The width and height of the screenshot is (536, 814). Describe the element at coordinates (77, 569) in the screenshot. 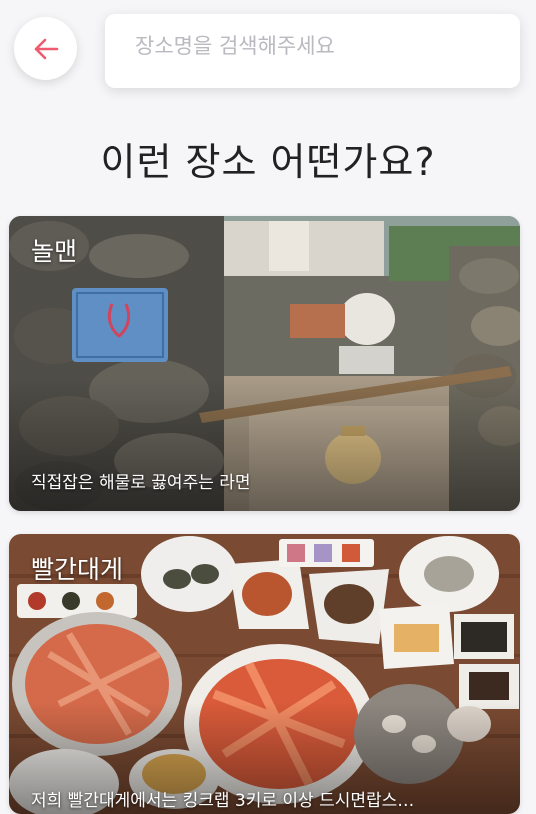

I see `place-name: 빨간대게` at that location.